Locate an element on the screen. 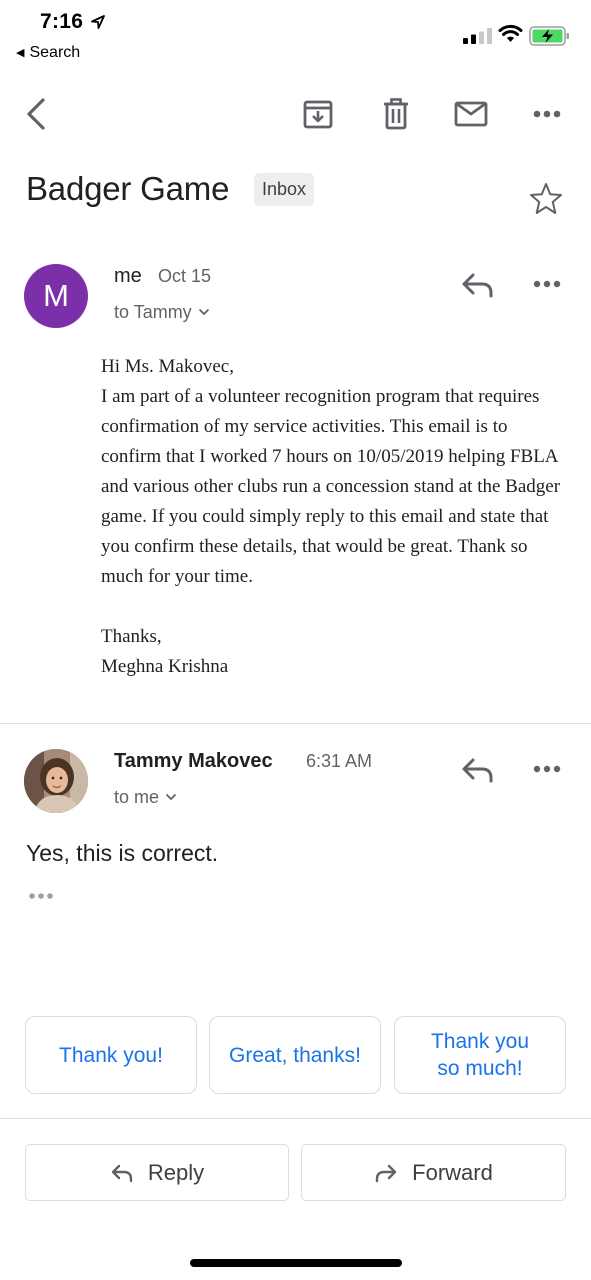  back-triangle-icon: ◀ is located at coordinates (20, 53).